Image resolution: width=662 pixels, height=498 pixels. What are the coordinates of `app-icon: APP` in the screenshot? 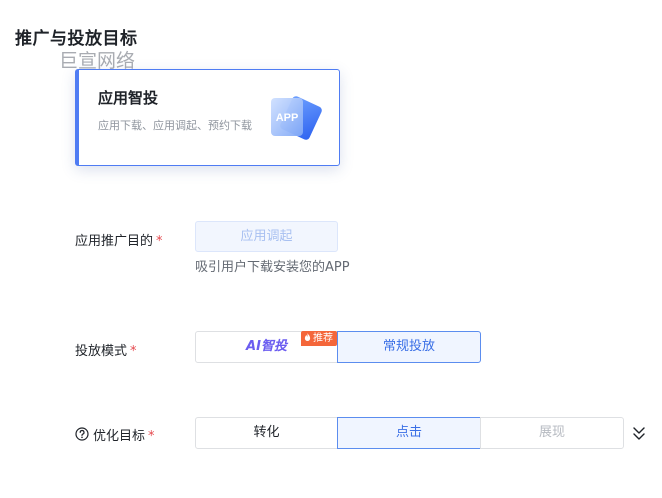 It's located at (296, 118).